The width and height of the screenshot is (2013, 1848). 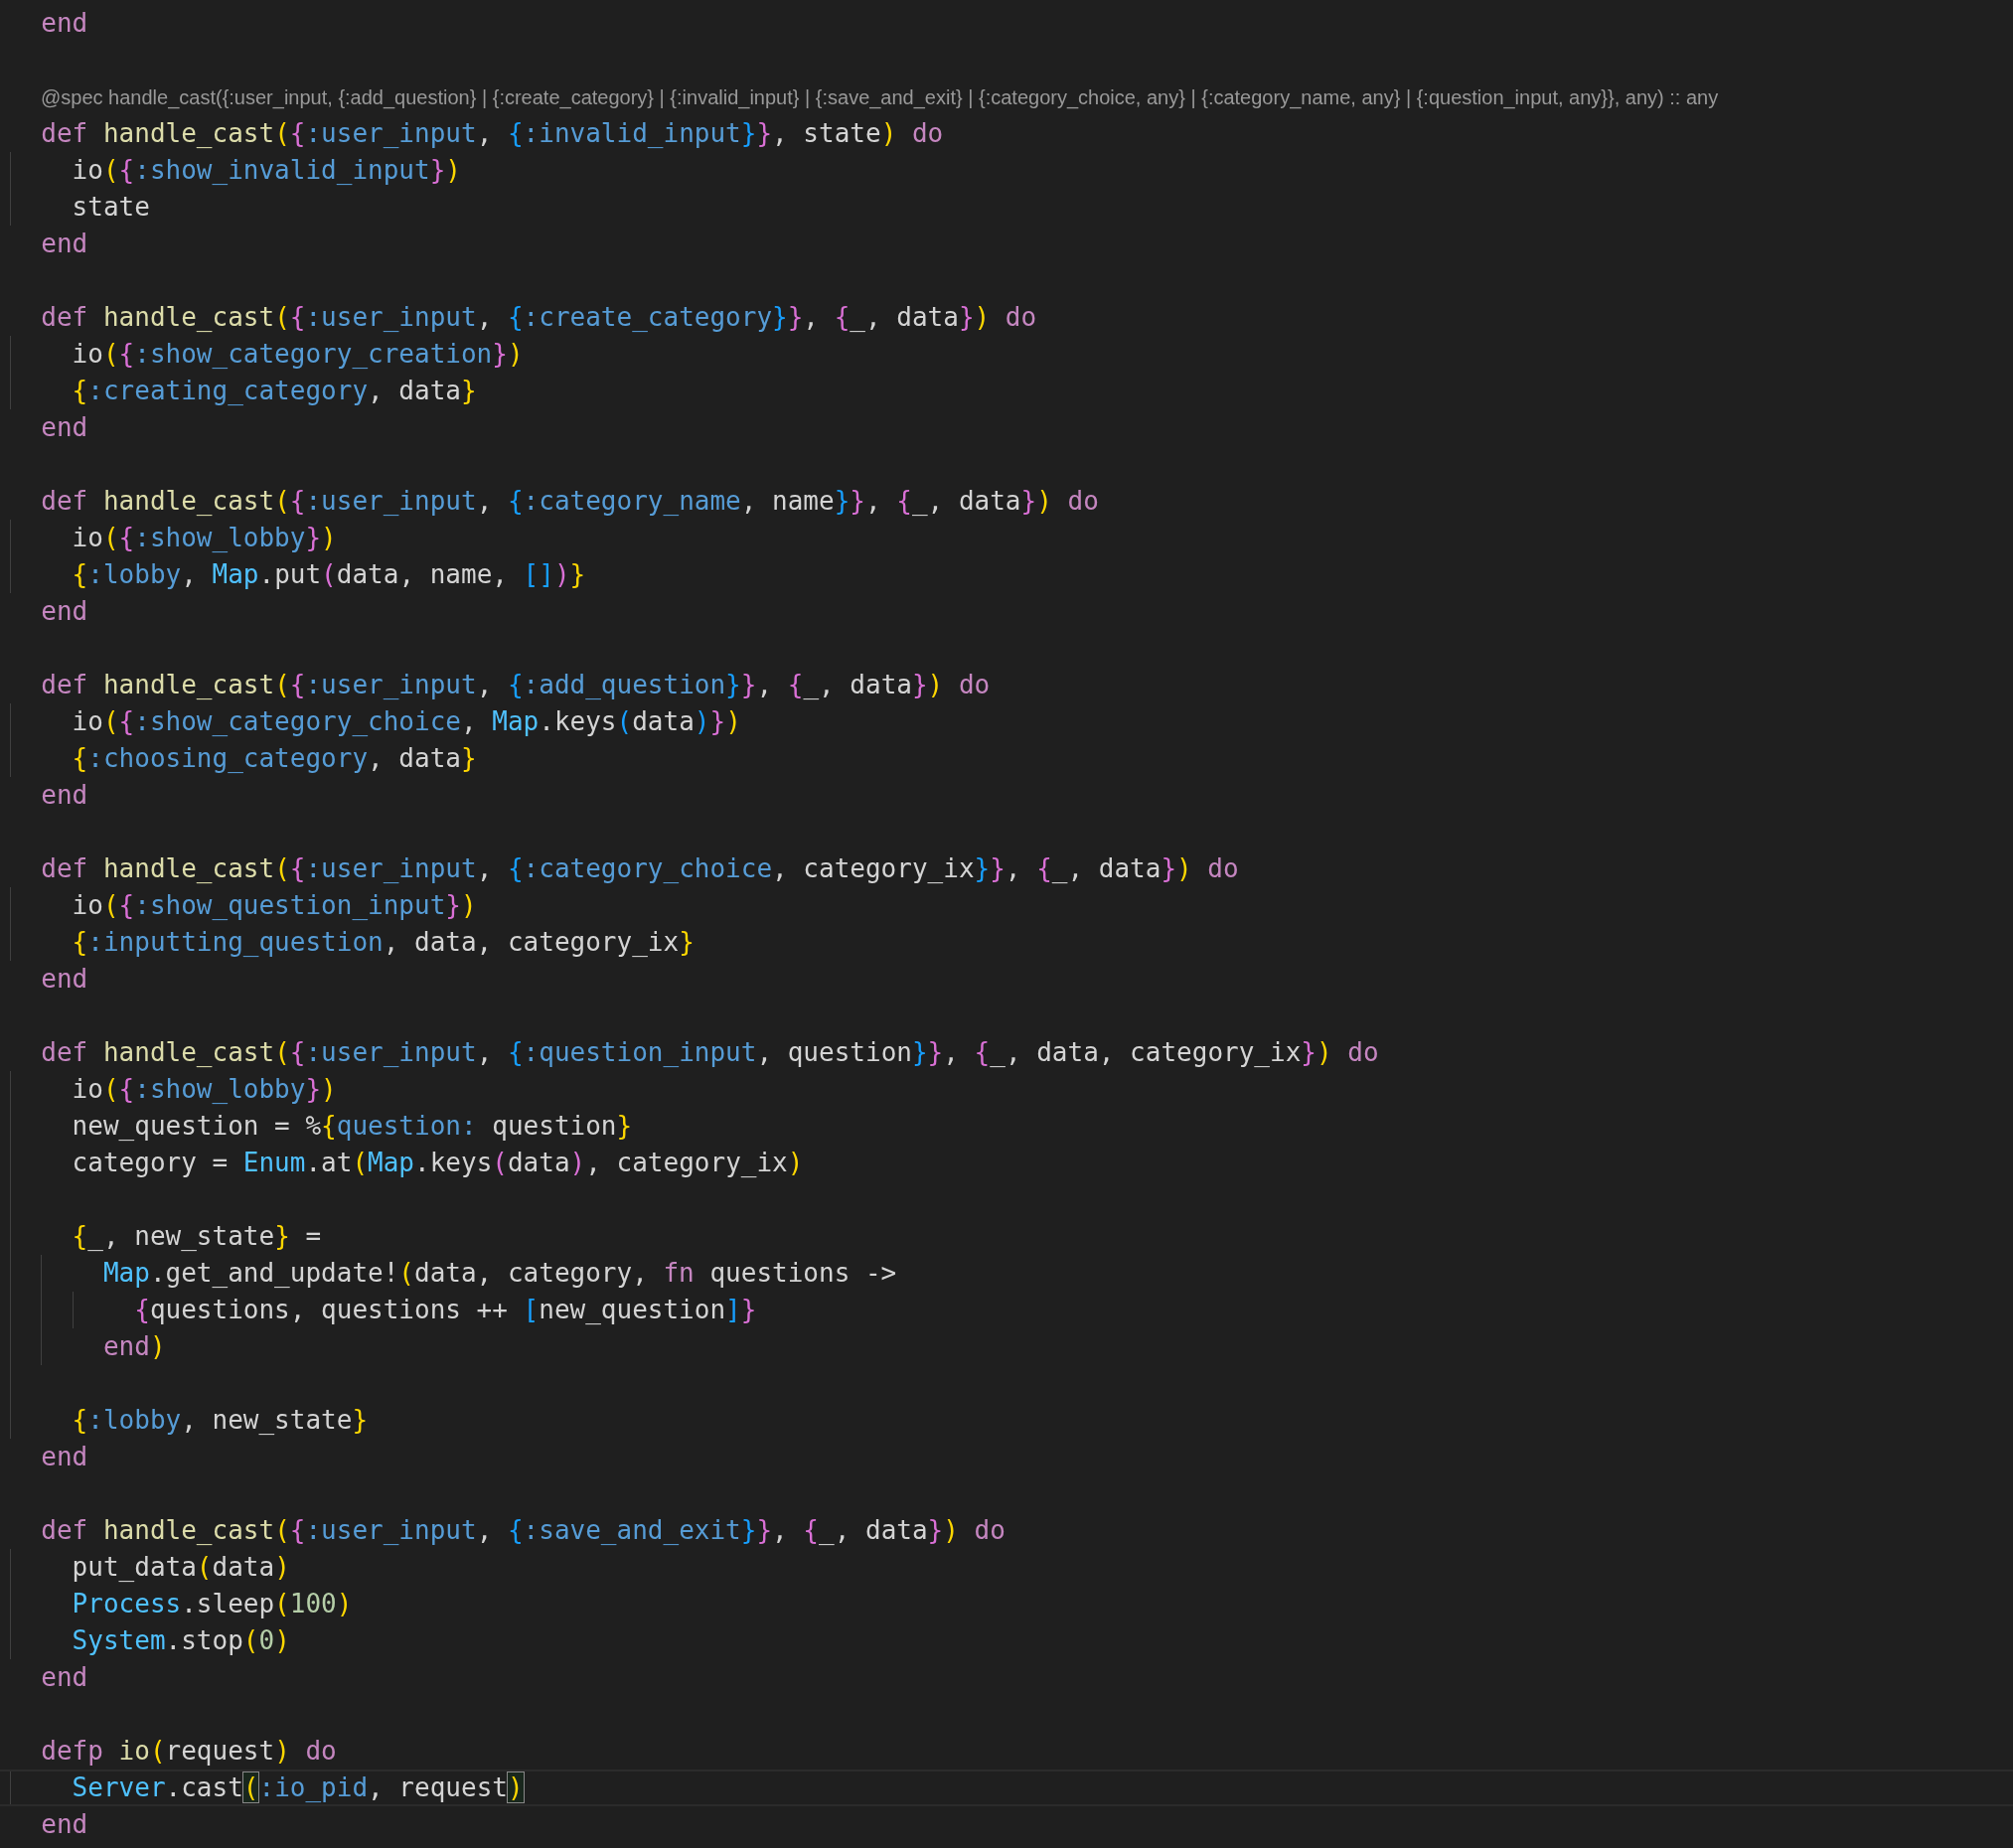 What do you see at coordinates (352, 1126) in the screenshot?
I see `code-line: new_question = %{question: question}` at bounding box center [352, 1126].